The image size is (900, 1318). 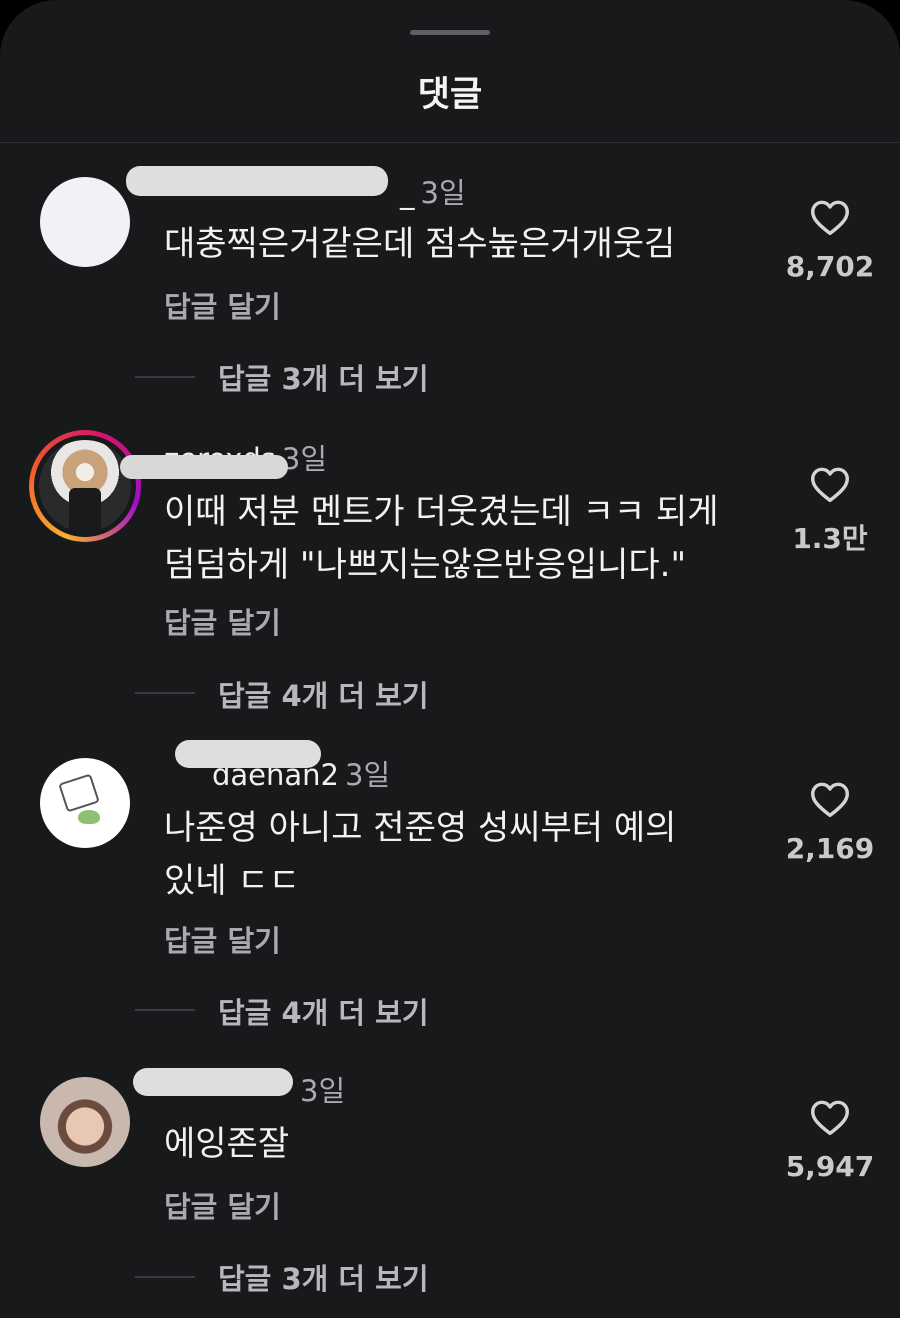 What do you see at coordinates (420, 244) in the screenshot?
I see `comment-text: 대충찍은거같은데 점수높은거개웃김` at bounding box center [420, 244].